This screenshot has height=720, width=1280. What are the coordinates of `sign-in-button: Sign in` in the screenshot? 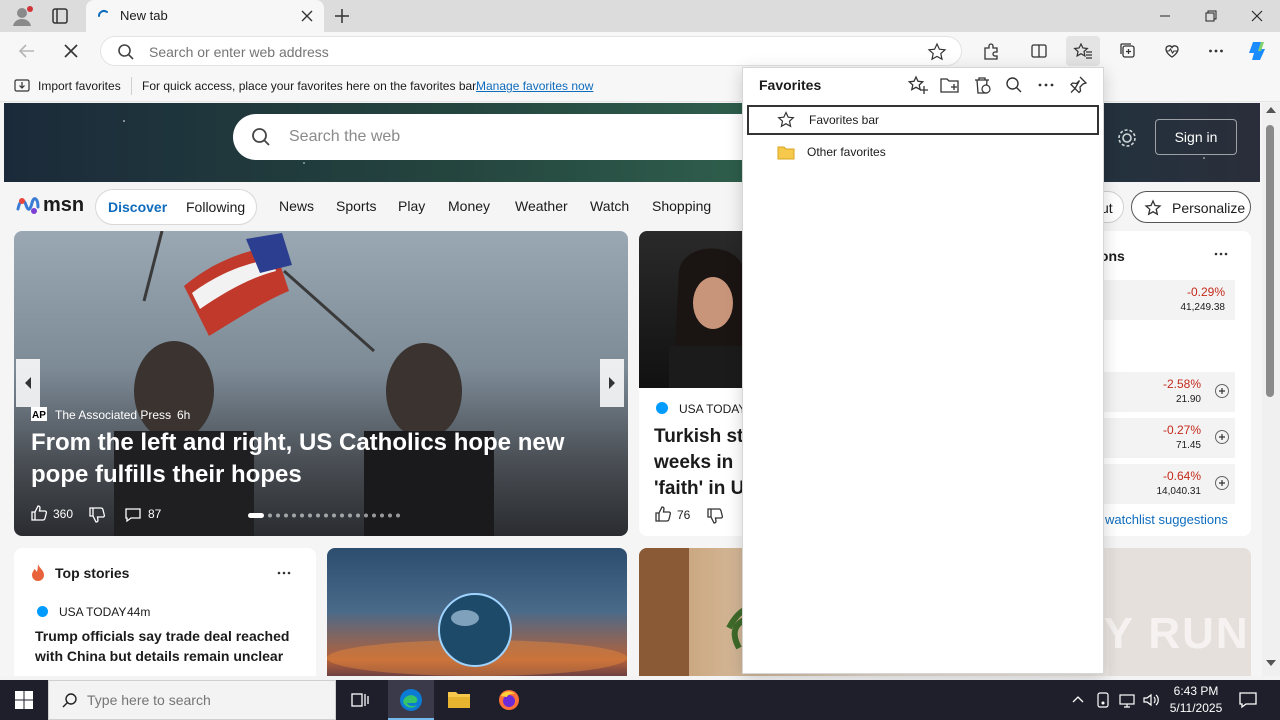 It's located at (1196, 137).